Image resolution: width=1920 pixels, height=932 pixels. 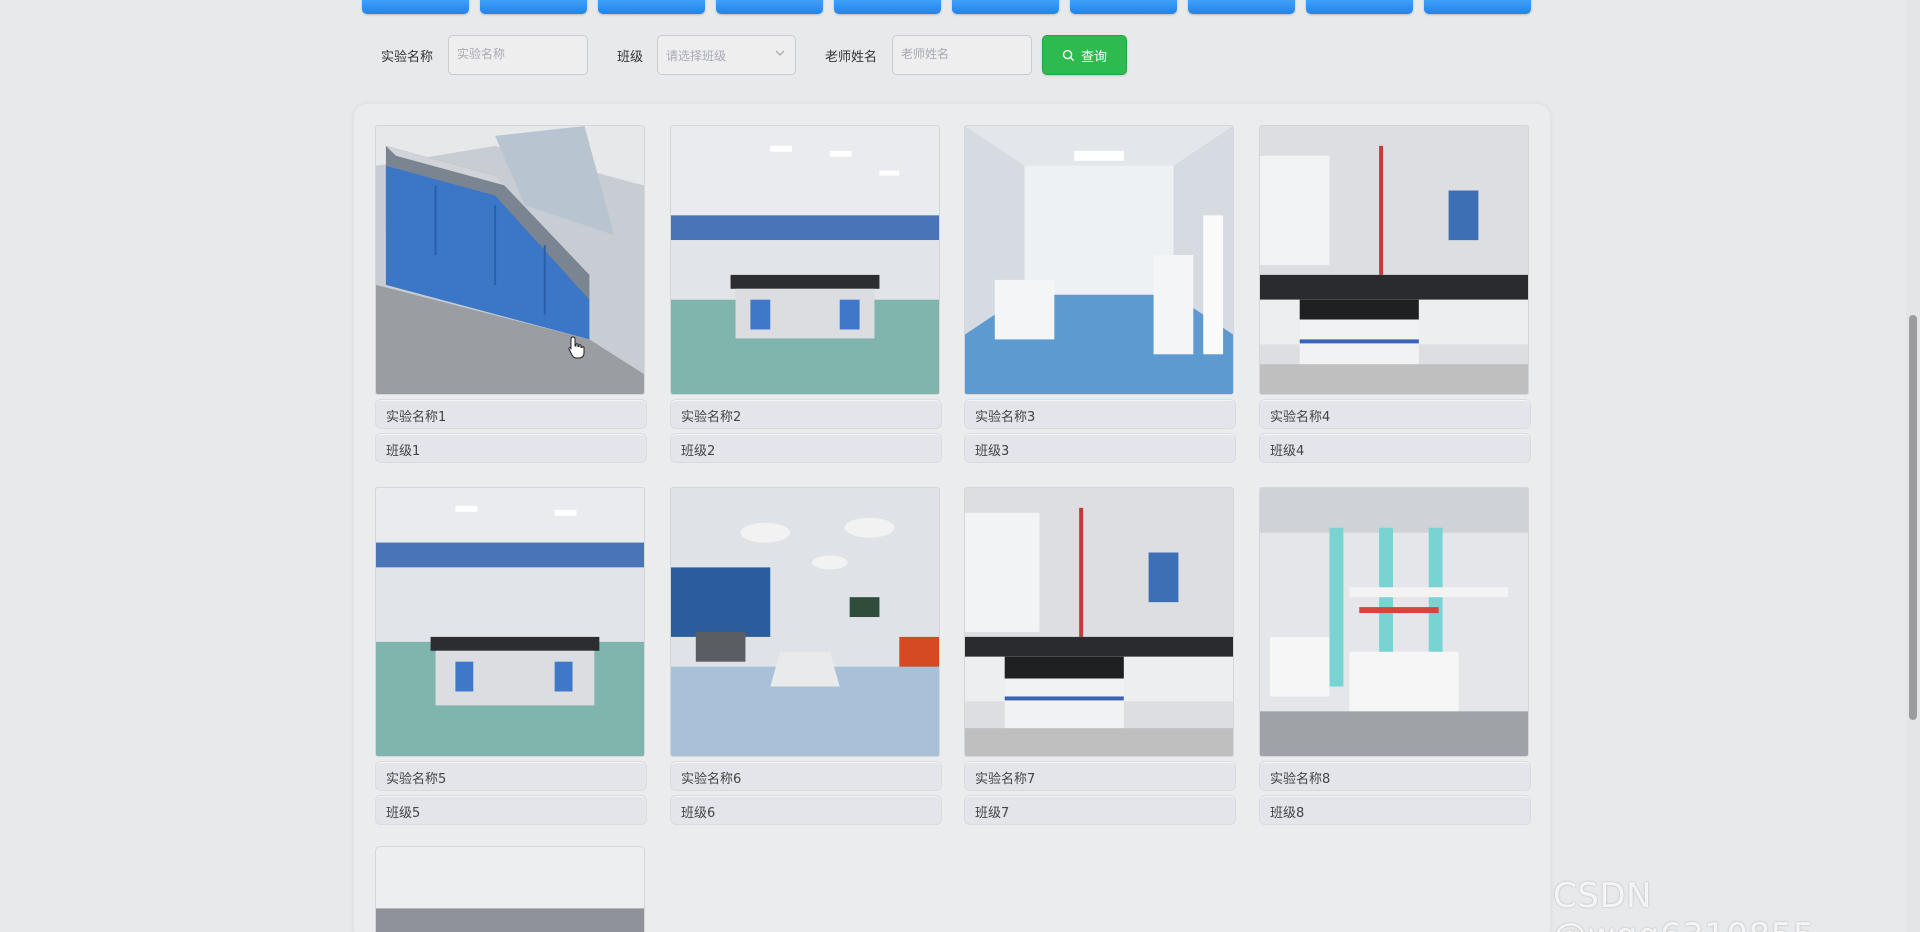 I want to click on scrollbar, so click(x=1913, y=466).